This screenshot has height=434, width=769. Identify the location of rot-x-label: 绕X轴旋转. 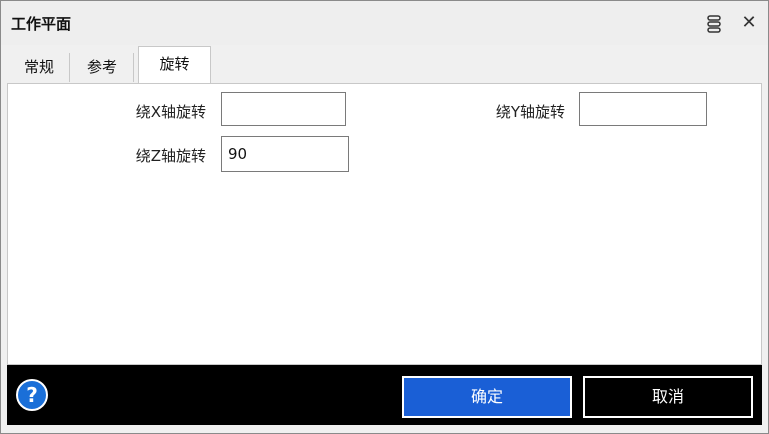
(170, 112).